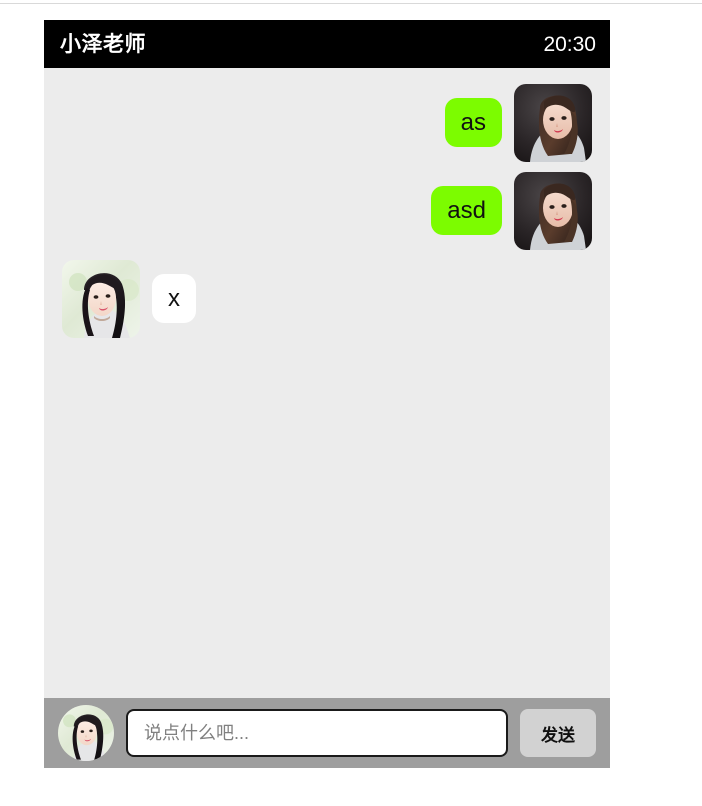  I want to click on message-input-wrapper, so click(317, 733).